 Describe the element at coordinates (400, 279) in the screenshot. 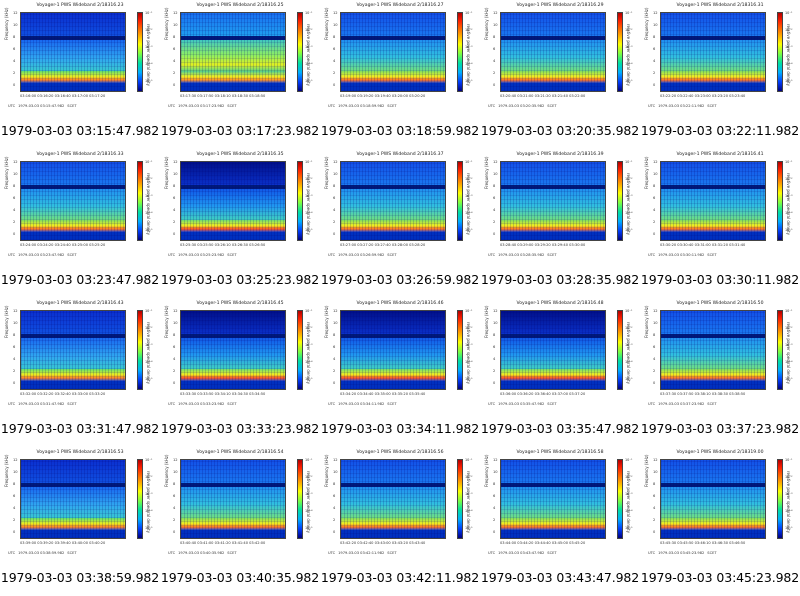

I see `thumbnail-caption: 1979-03-03 03:26:59.982` at that location.